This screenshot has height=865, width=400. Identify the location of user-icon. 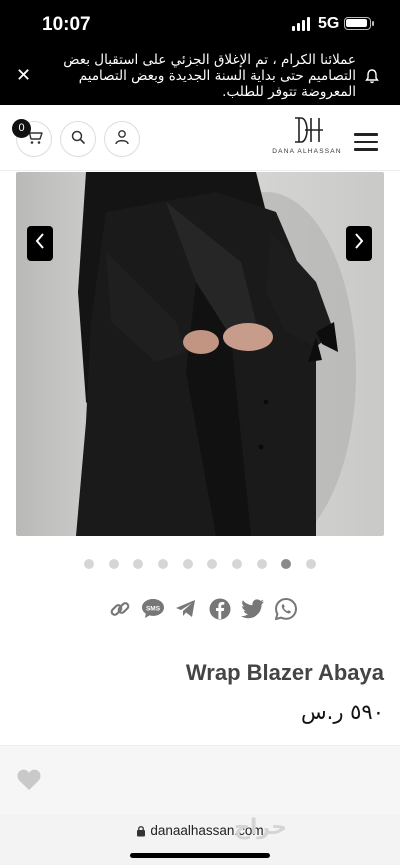
(122, 139).